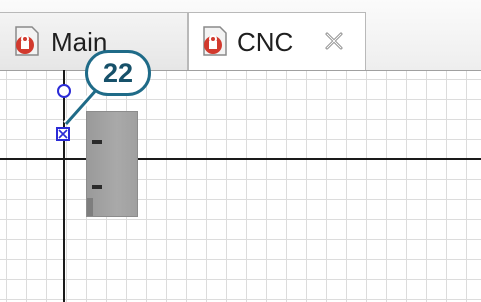  I want to click on callout-badge: 22, so click(118, 73).